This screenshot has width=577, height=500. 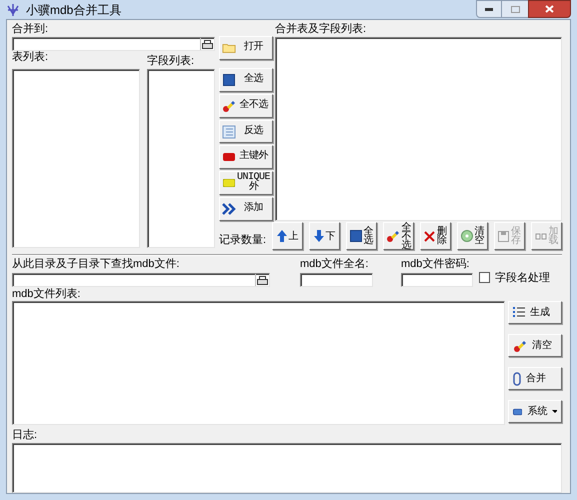 I want to click on file-list-label: mdb文件列表:, so click(x=46, y=294).